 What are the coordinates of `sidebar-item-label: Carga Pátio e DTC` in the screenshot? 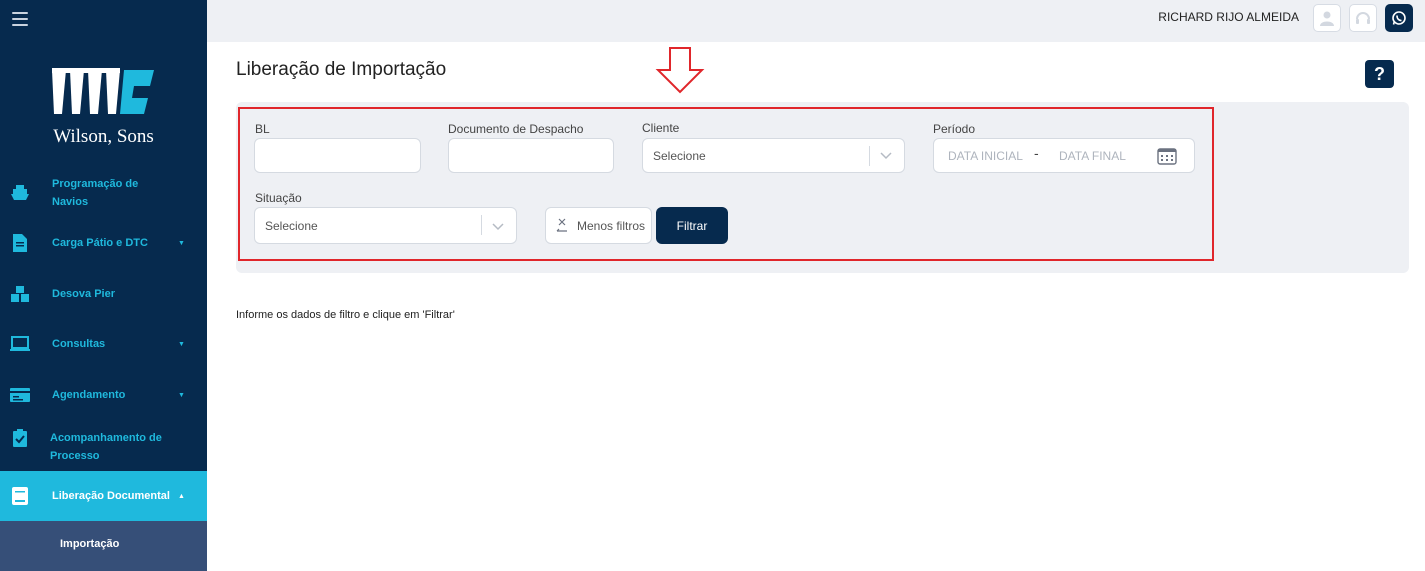 It's located at (100, 243).